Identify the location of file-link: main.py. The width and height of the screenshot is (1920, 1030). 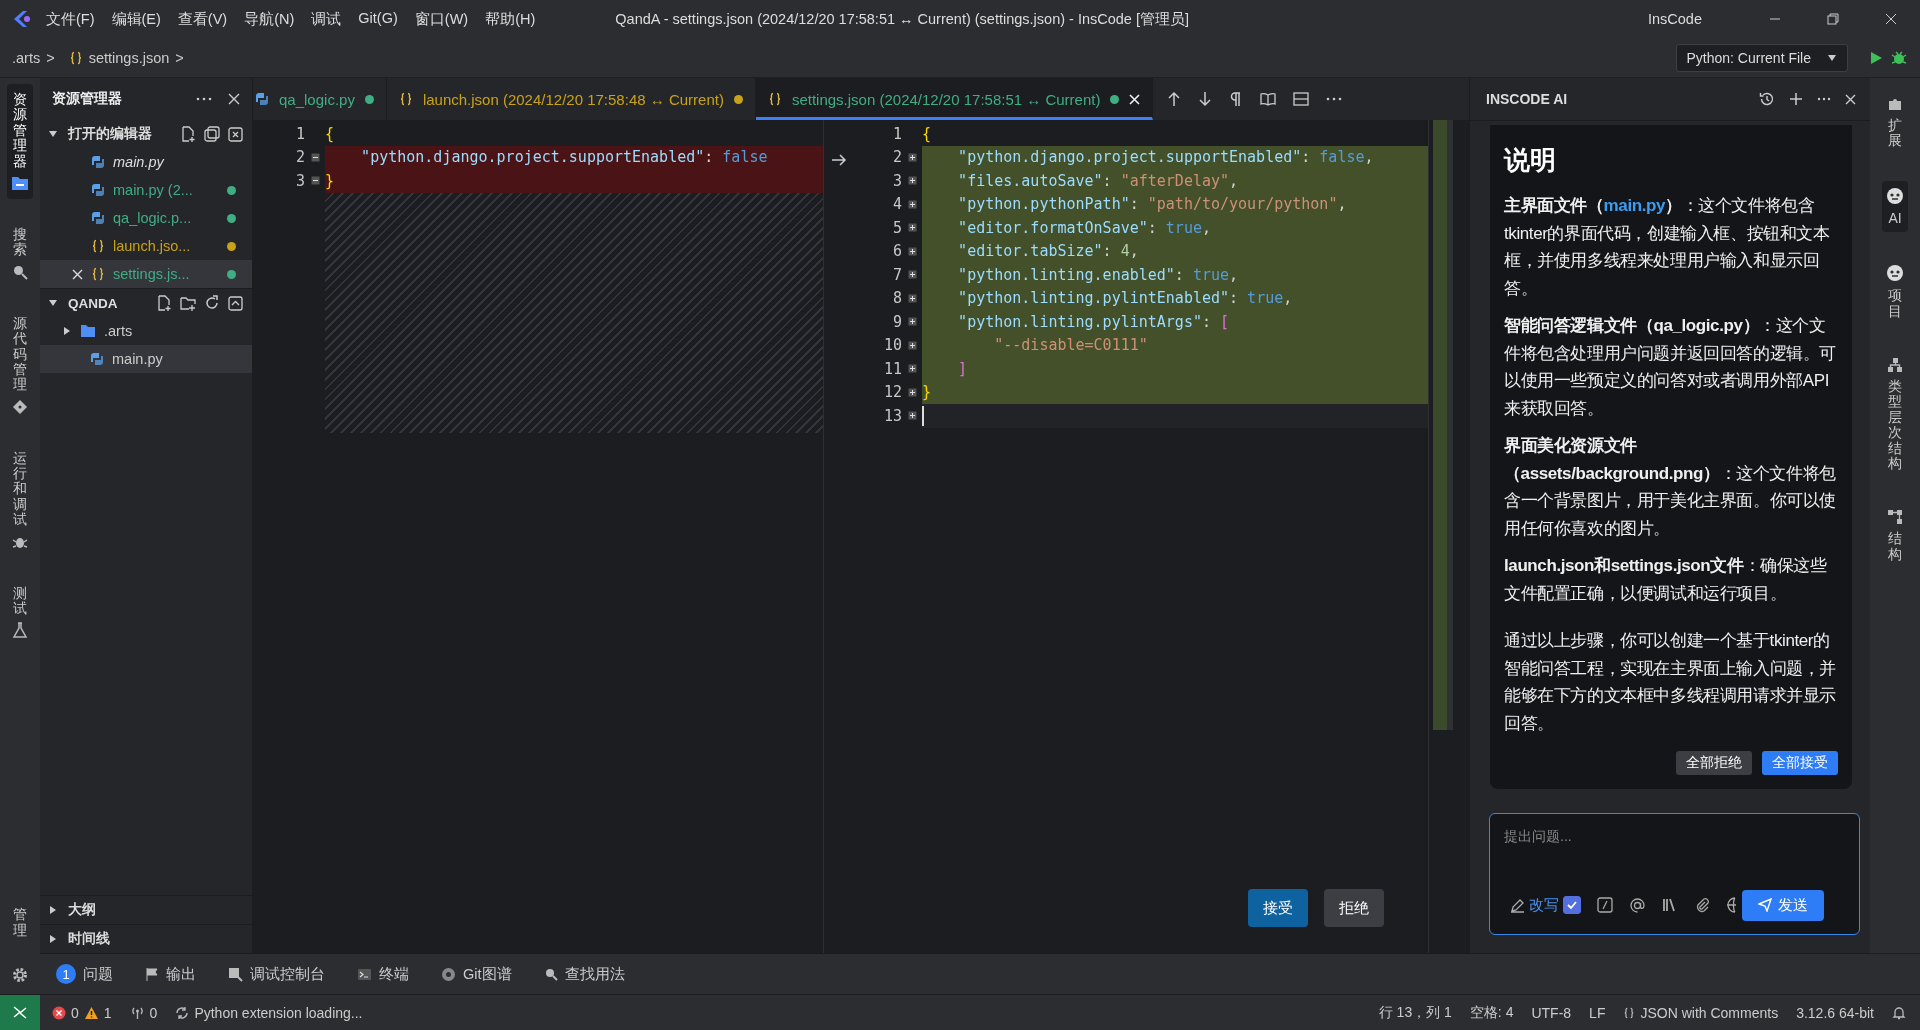
(1634, 205).